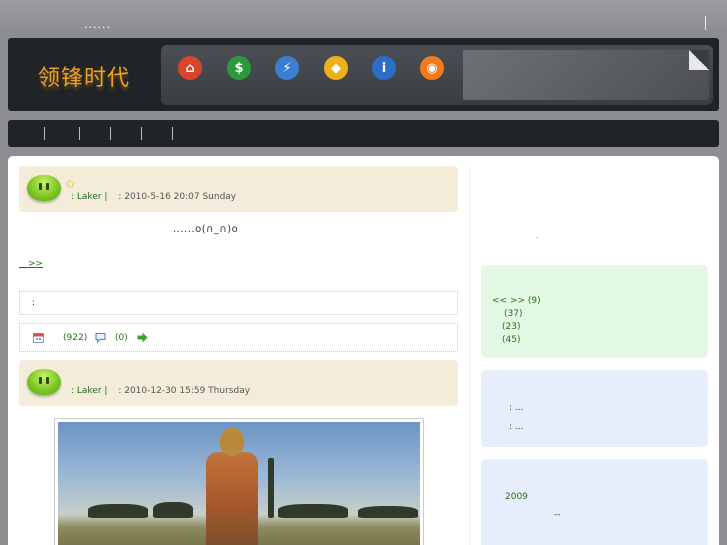 The image size is (727, 545). I want to click on rss-icon: ◉, so click(432, 68).